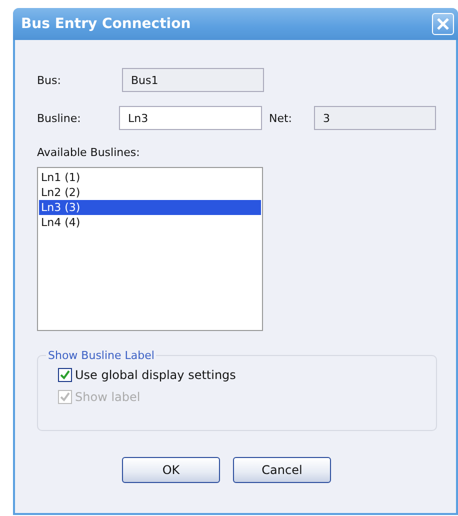 This screenshot has height=516, width=458. I want to click on list-item: Ln4 (4), so click(150, 222).